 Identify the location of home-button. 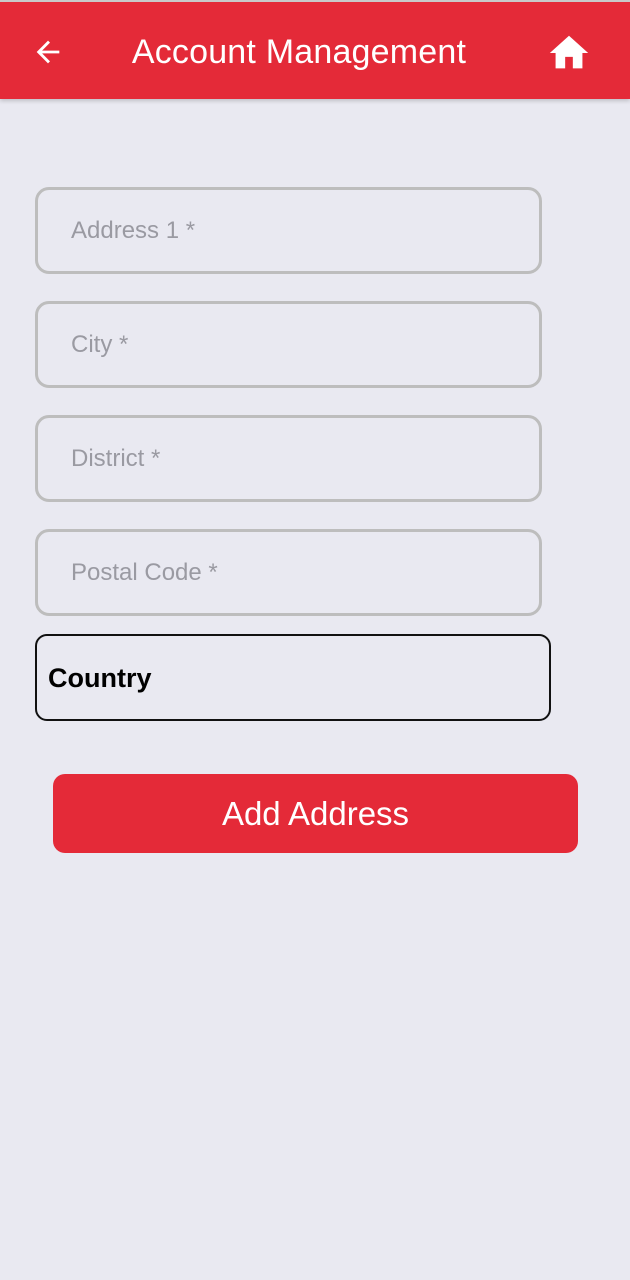
(569, 53).